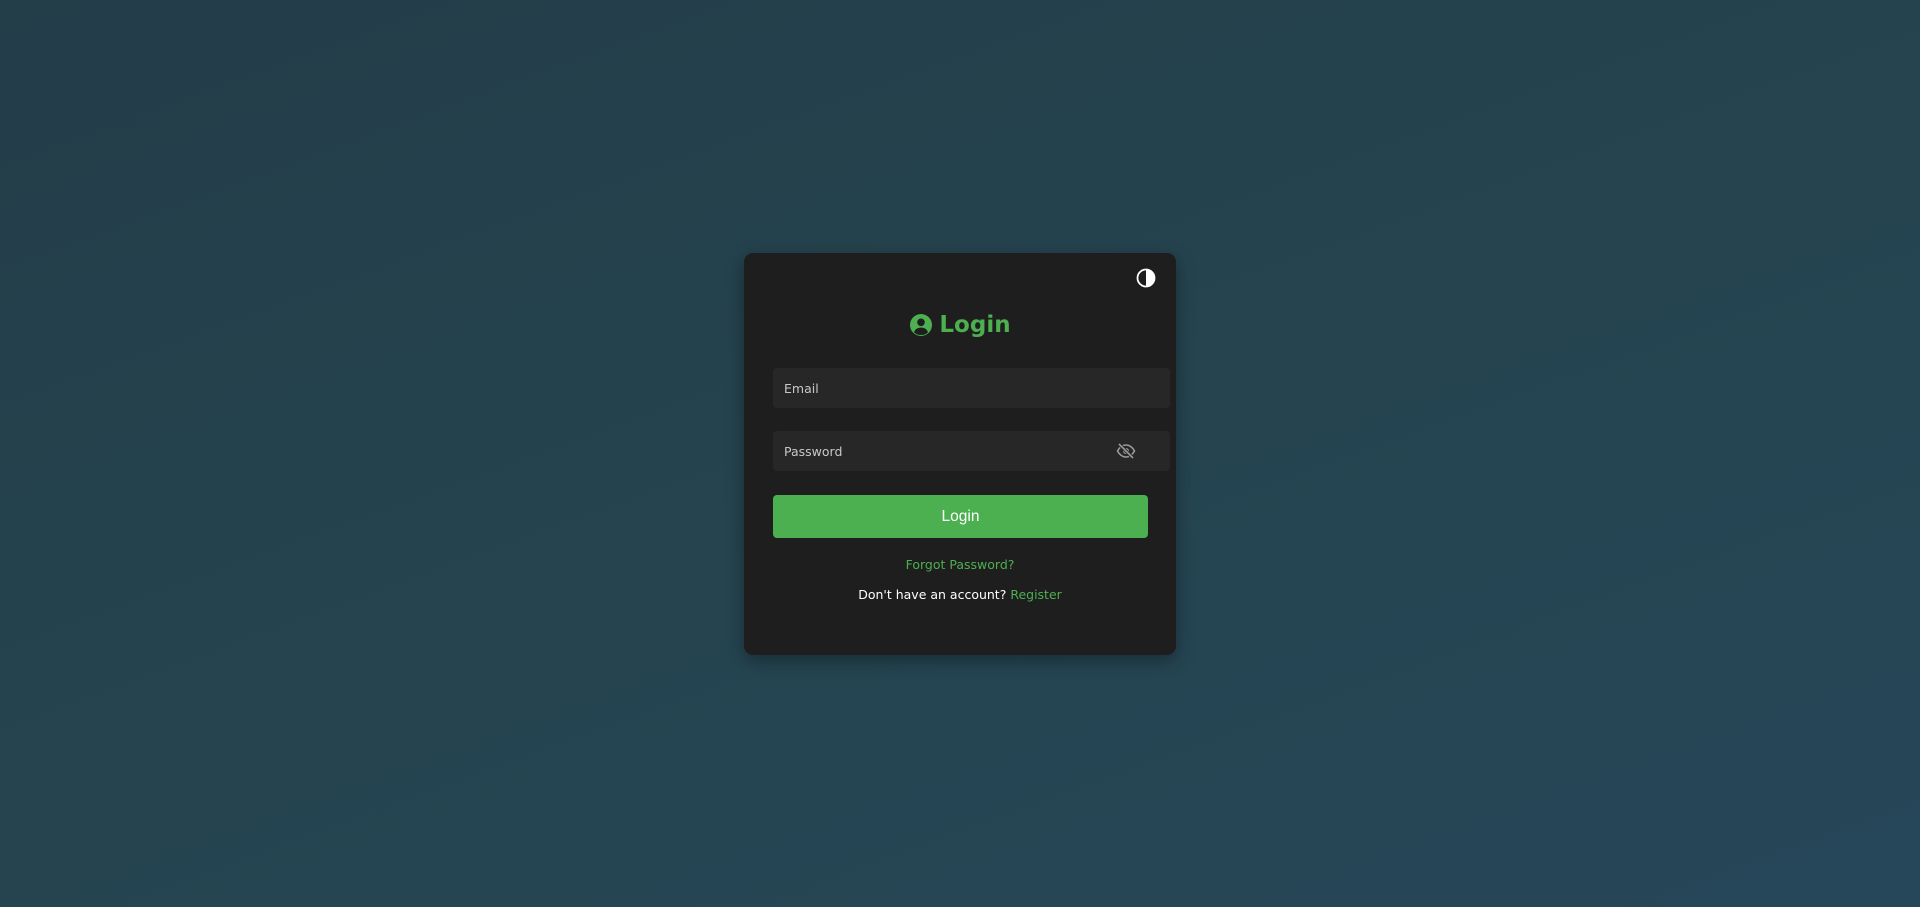  Describe the element at coordinates (960, 564) in the screenshot. I see `forgot-password-link: Forgot Password?` at that location.